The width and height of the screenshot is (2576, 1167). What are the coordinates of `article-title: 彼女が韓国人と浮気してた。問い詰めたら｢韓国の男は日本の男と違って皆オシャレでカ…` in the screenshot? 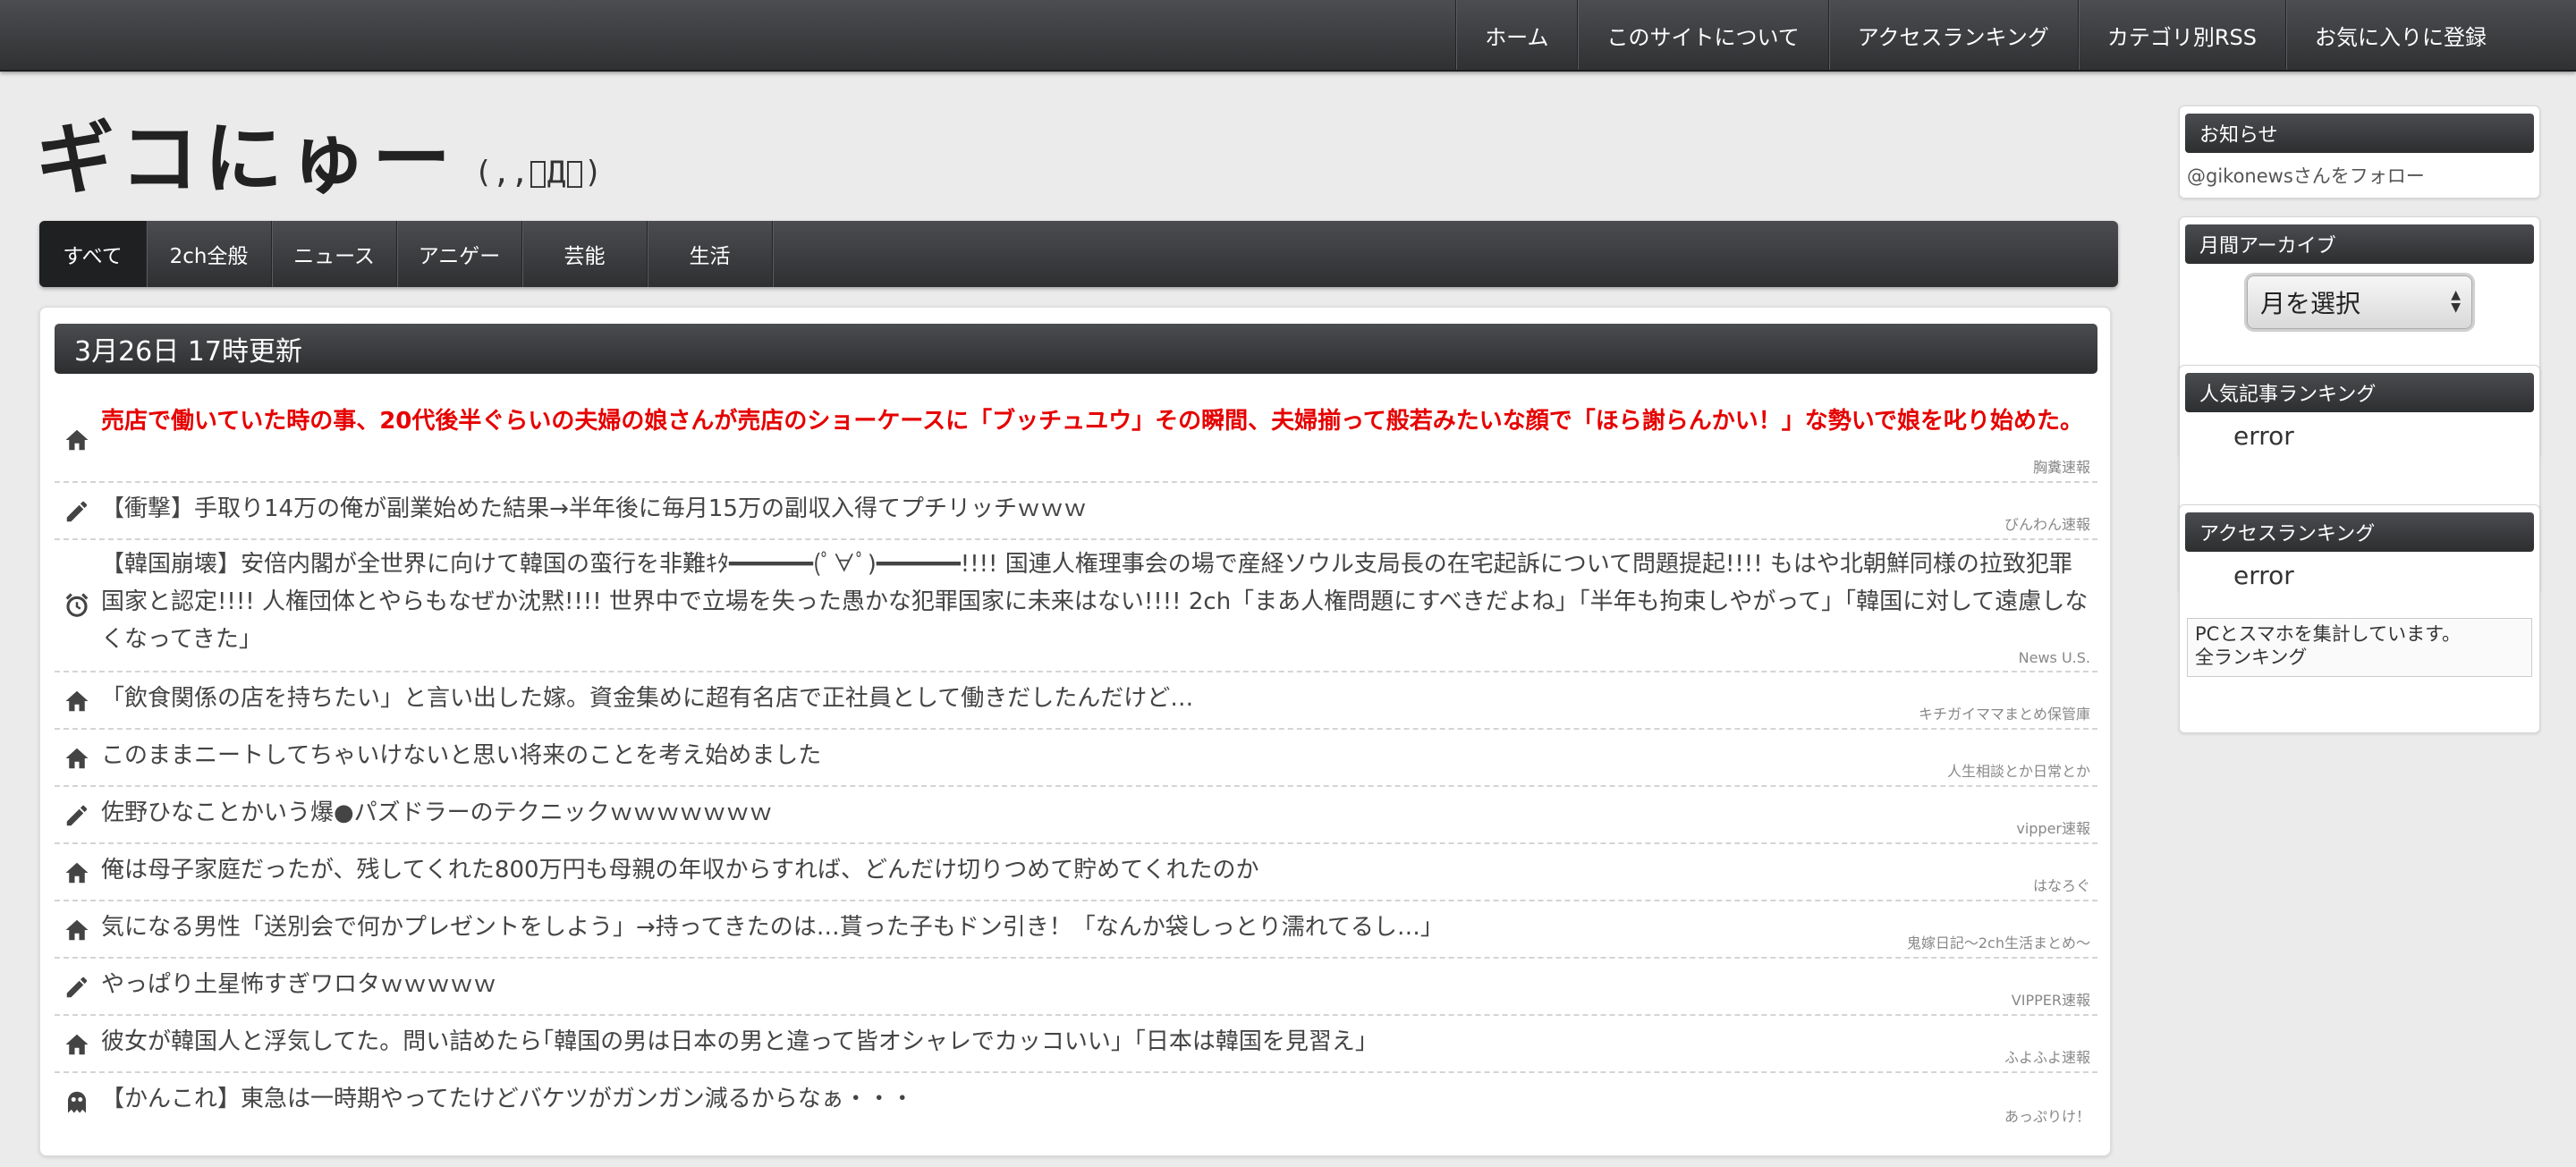 It's located at (1095, 1042).